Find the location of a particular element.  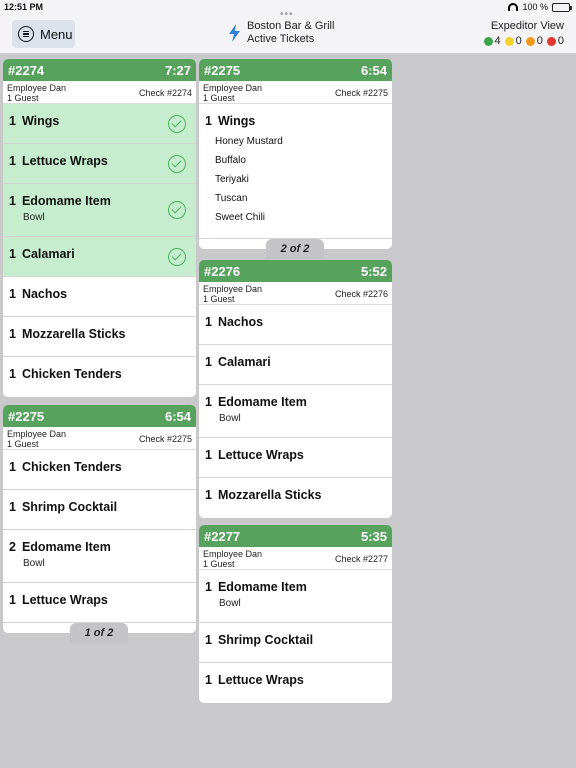

page-subtitle: Active Tickets is located at coordinates (281, 39).